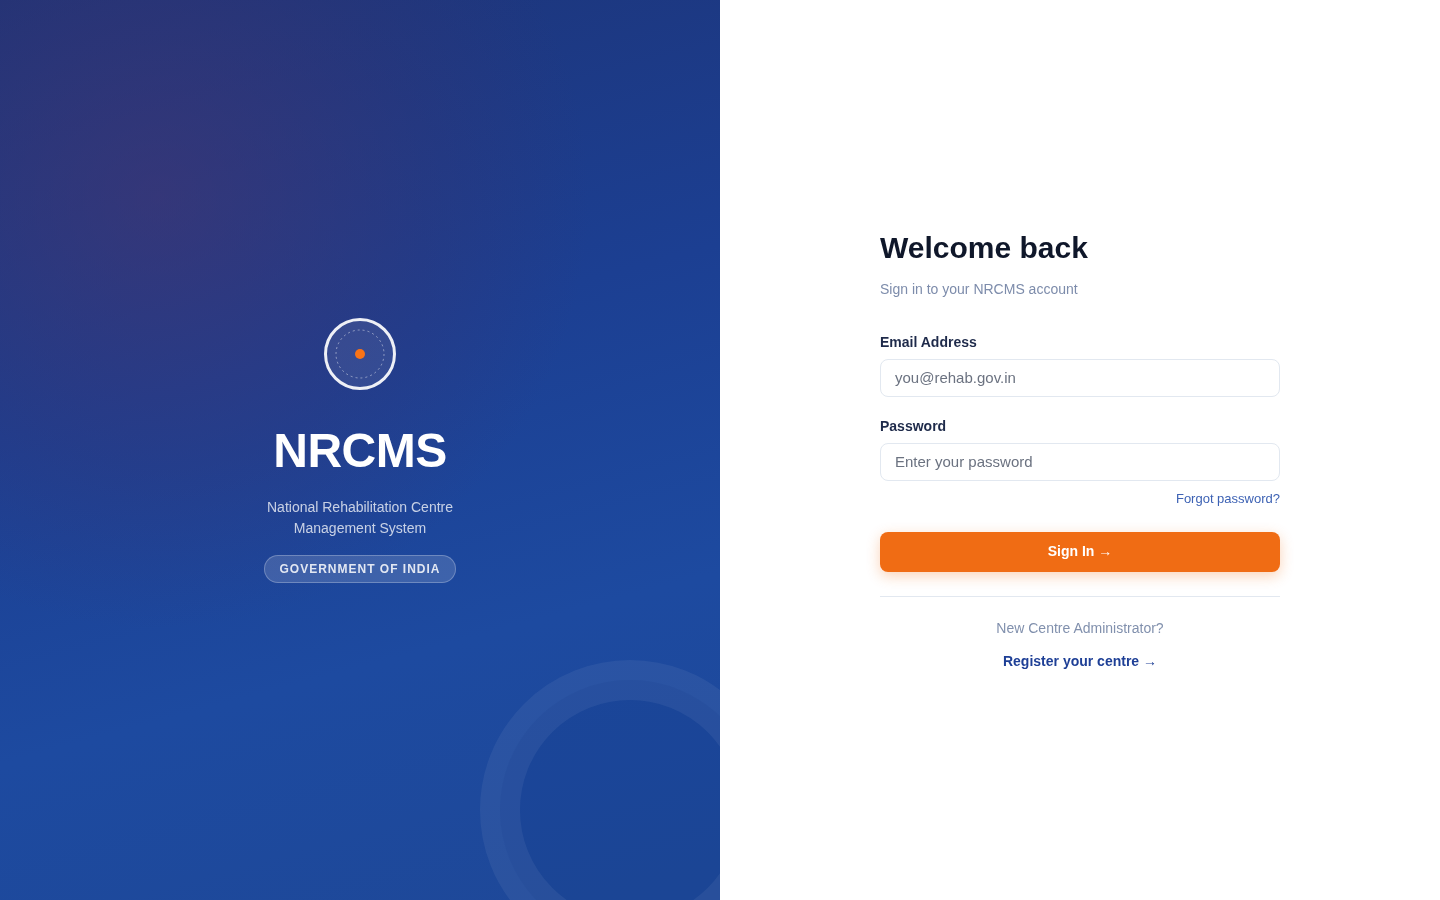 The width and height of the screenshot is (1440, 900). Describe the element at coordinates (360, 517) in the screenshot. I see `brand-subtitle: National Rehabilitation Centre Management System` at that location.